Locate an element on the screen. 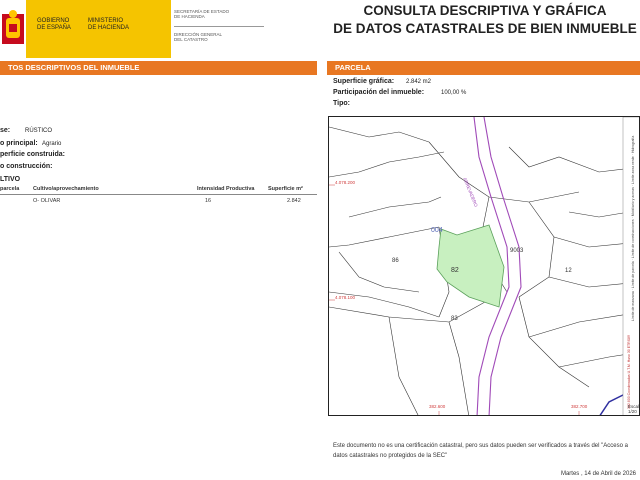 The height and width of the screenshot is (480, 640). map-label-83: 83 is located at coordinates (454, 319).